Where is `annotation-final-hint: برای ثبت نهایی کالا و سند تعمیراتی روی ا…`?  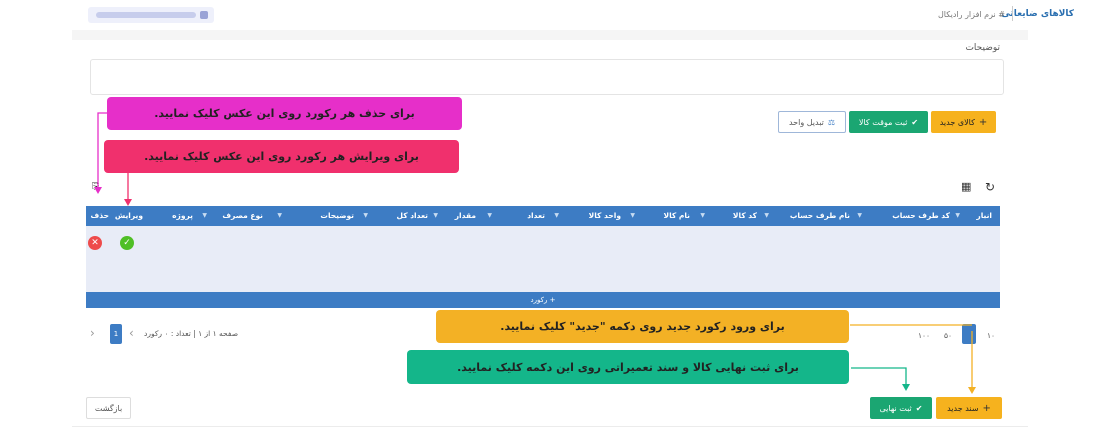
annotation-final-hint: برای ثبت نهایی کالا و سند تعمیراتی روی ا… is located at coordinates (628, 367).